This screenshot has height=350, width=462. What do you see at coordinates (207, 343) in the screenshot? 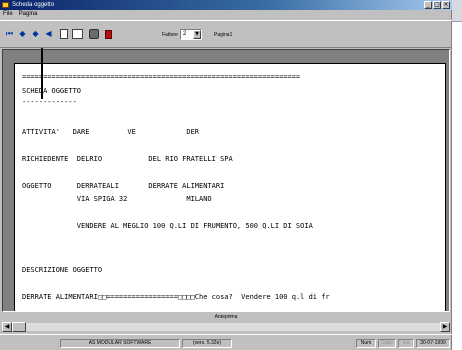
I see `status-version: (vers. 5.32e)` at bounding box center [207, 343].